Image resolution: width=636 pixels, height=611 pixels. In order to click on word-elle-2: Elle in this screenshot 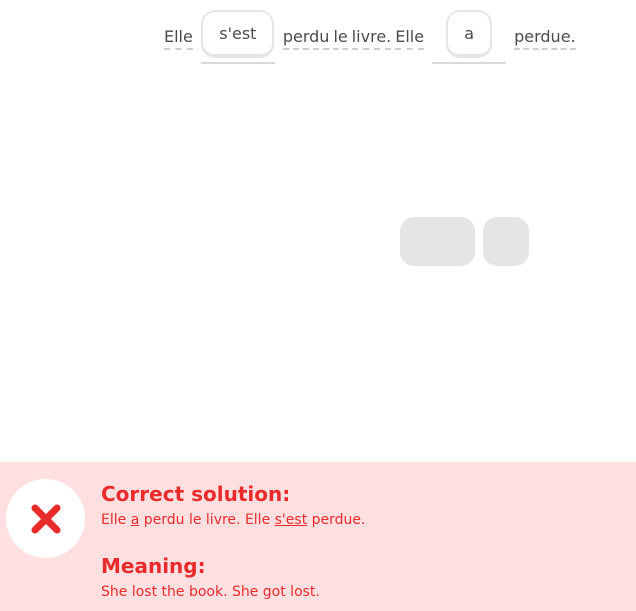, I will do `click(410, 38)`.